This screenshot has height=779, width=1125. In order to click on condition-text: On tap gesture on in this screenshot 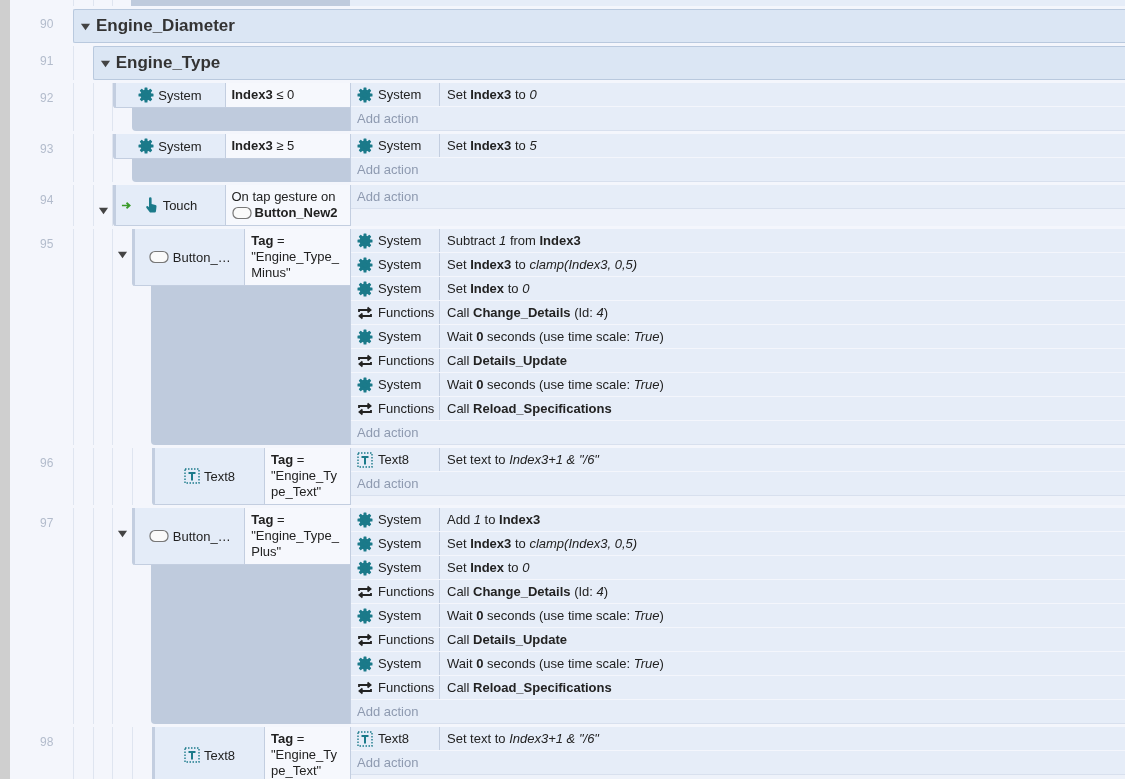, I will do `click(283, 196)`.